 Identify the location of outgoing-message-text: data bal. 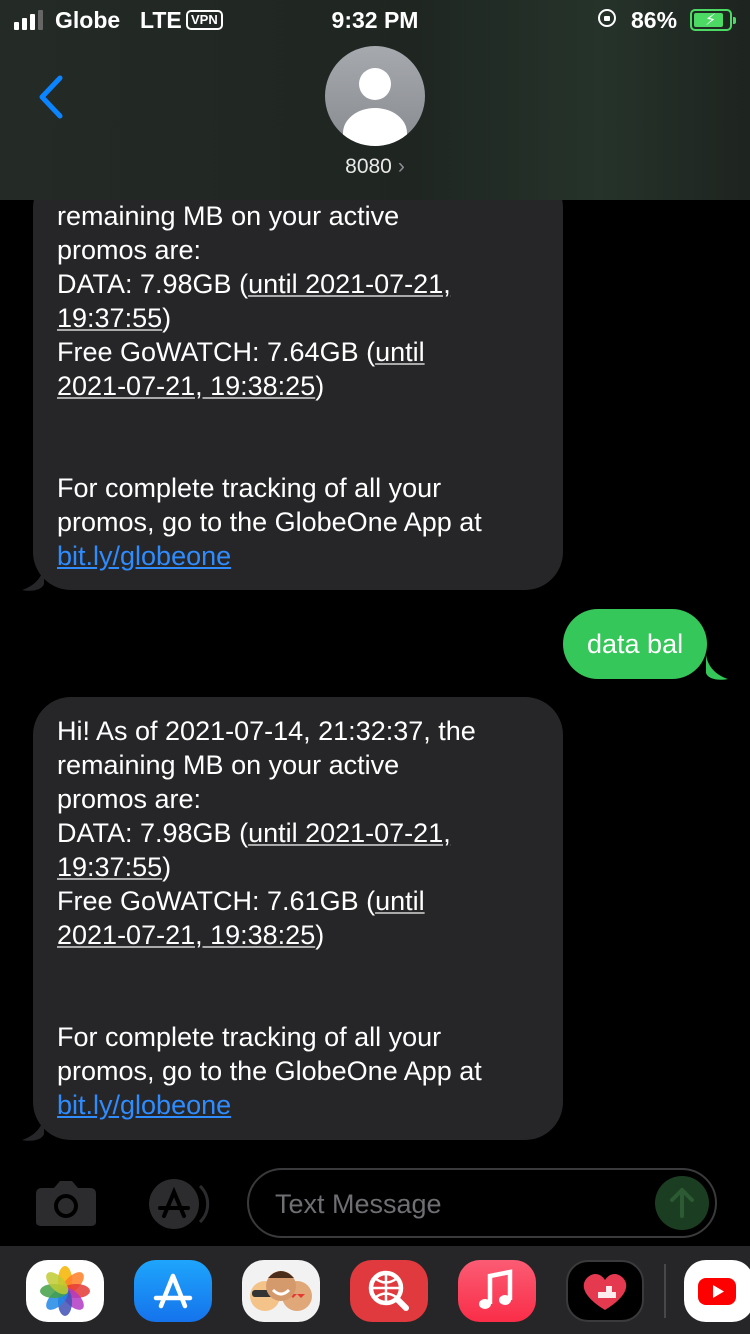
(635, 644).